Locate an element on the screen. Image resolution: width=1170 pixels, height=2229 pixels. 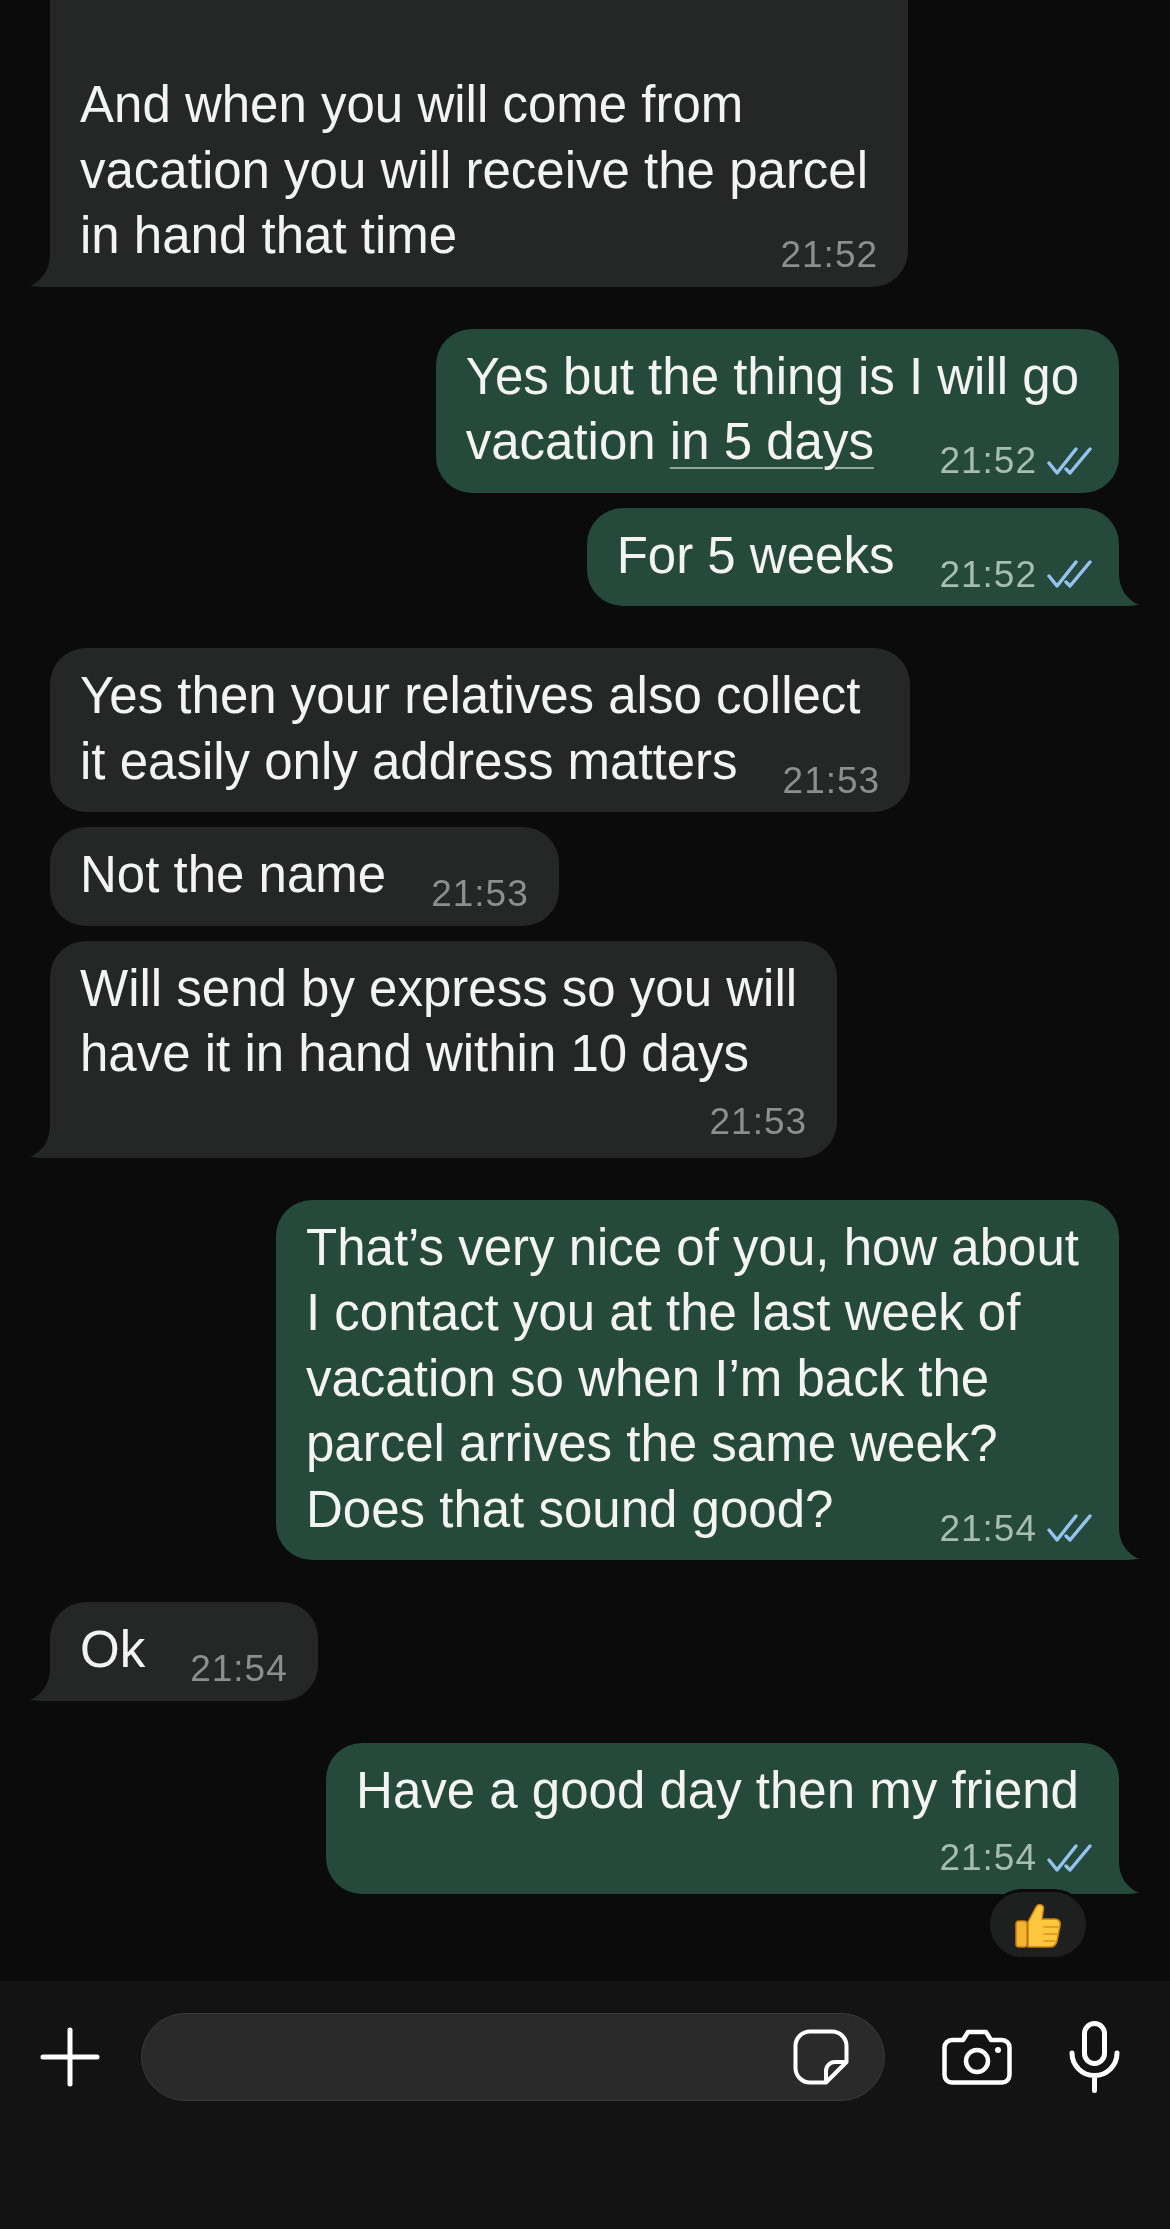
message-text: Will send by express so you will is located at coordinates (439, 988).